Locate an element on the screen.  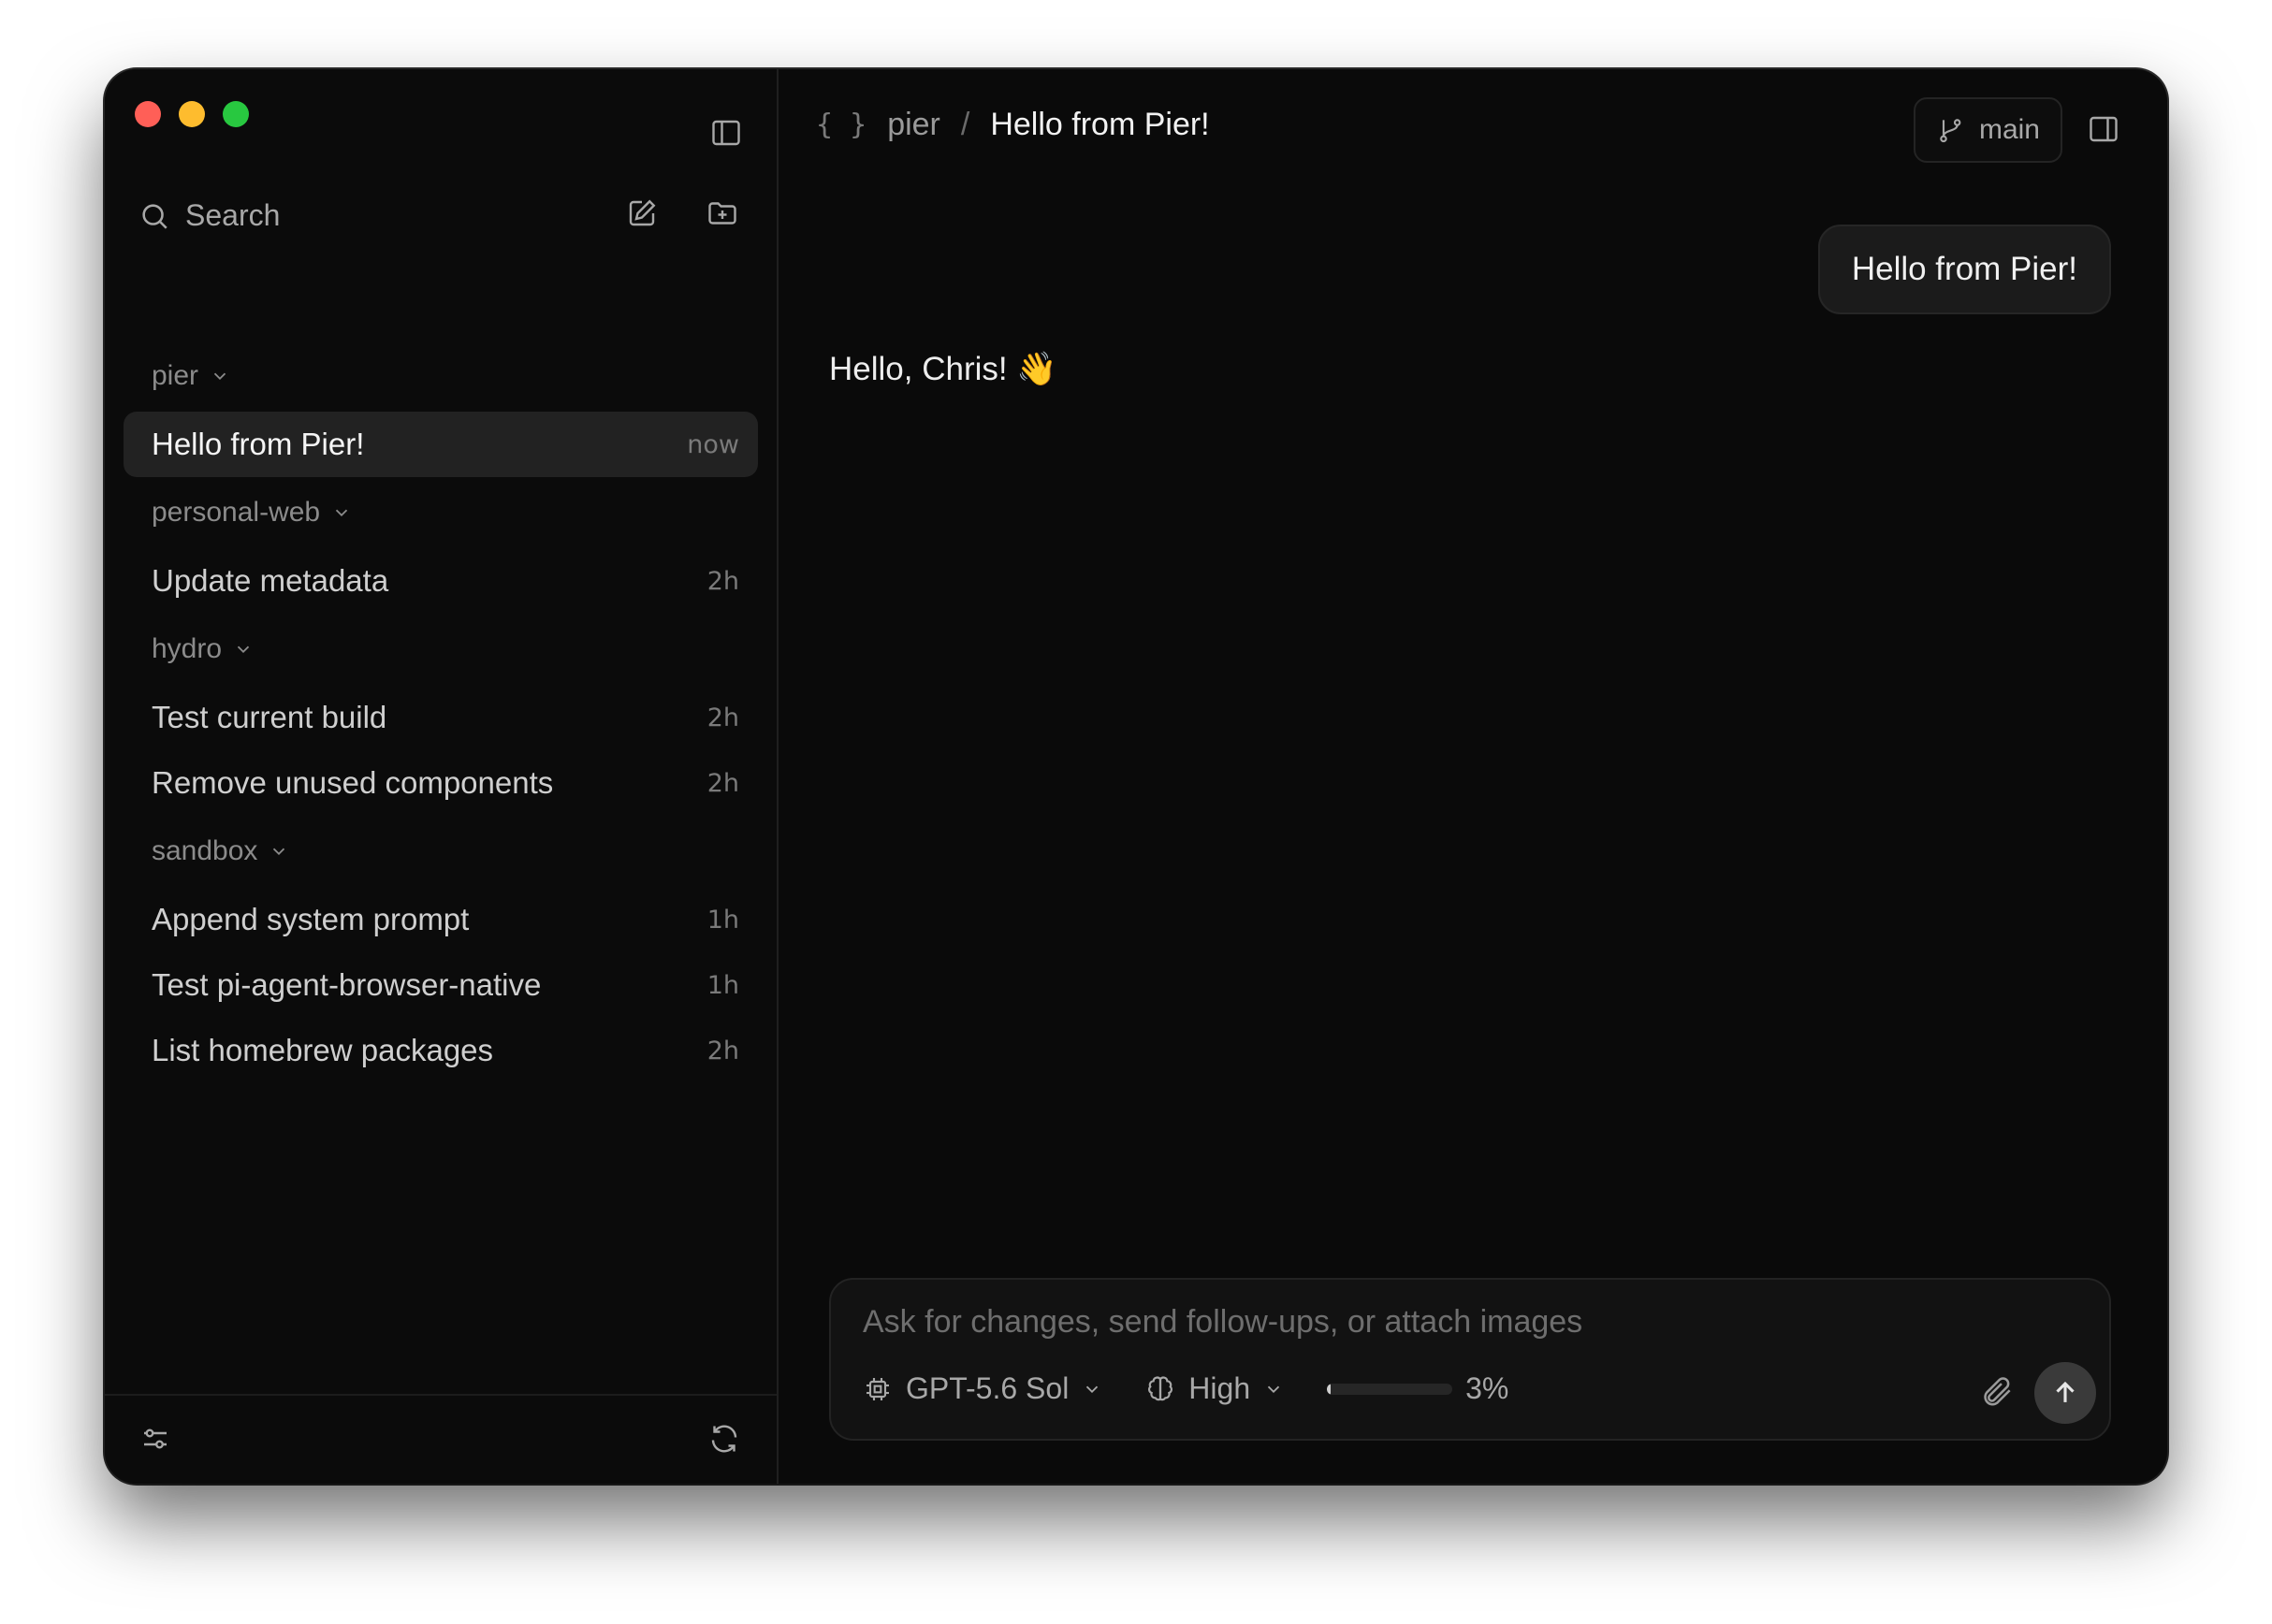
git-branch-icon is located at coordinates (1951, 131).